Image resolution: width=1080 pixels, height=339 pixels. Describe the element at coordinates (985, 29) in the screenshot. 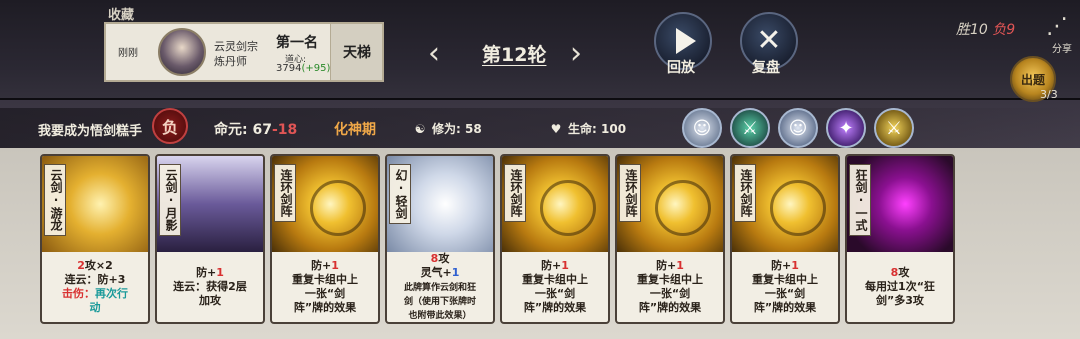

I see `win-loss-record: 胜10 负9` at that location.